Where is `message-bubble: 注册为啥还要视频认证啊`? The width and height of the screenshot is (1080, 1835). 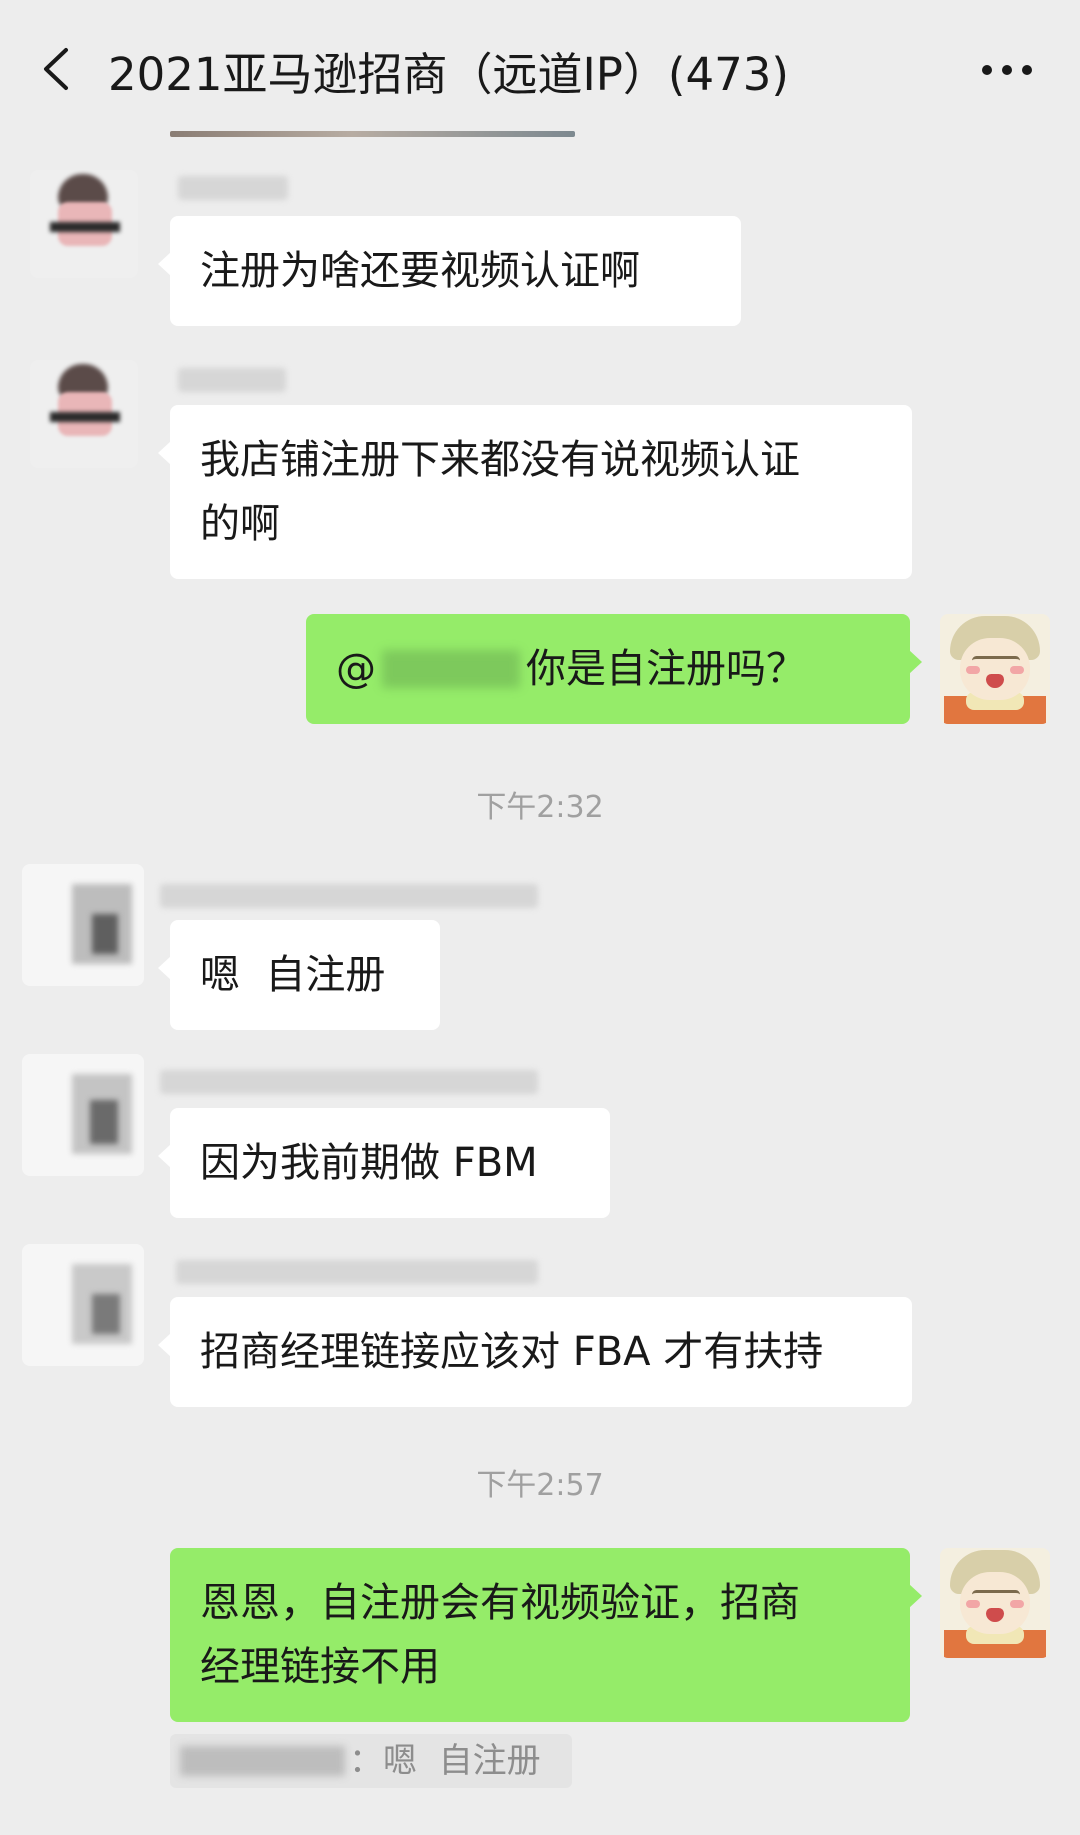 message-bubble: 注册为啥还要视频认证啊 is located at coordinates (449, 271).